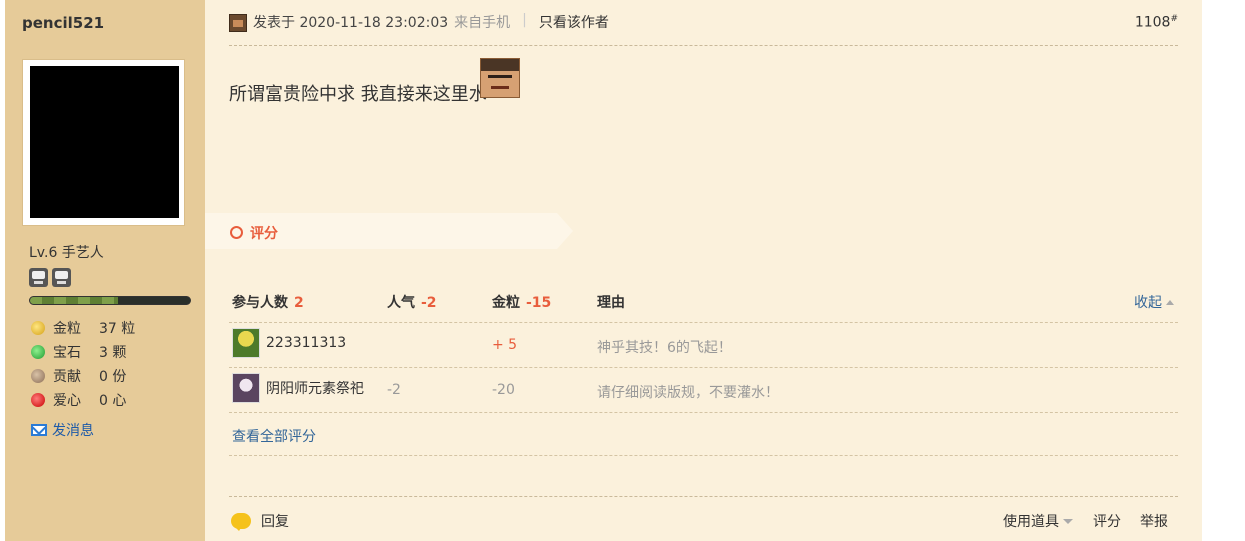 The image size is (1245, 541). Describe the element at coordinates (306, 343) in the screenshot. I see `rater-name: 223311313` at that location.